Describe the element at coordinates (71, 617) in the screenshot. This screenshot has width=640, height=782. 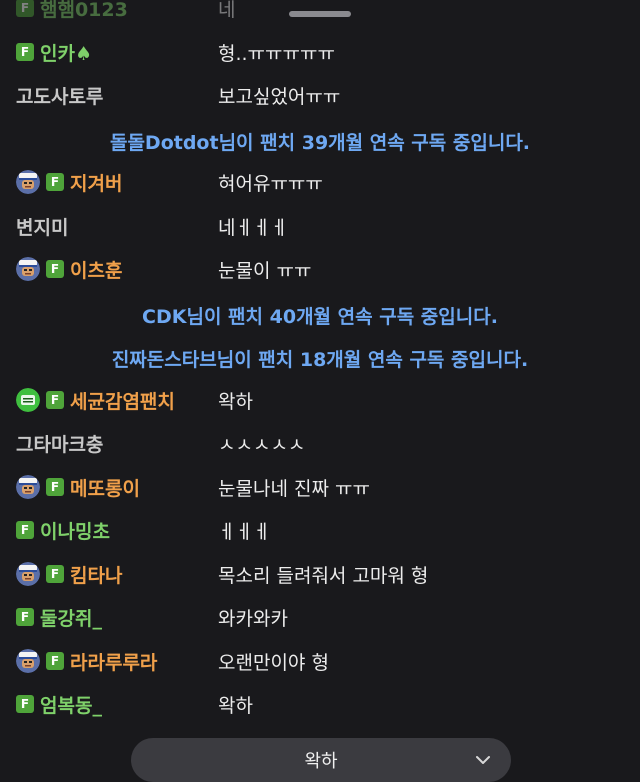
I see `chat-nickname: 둘강쥐_` at that location.